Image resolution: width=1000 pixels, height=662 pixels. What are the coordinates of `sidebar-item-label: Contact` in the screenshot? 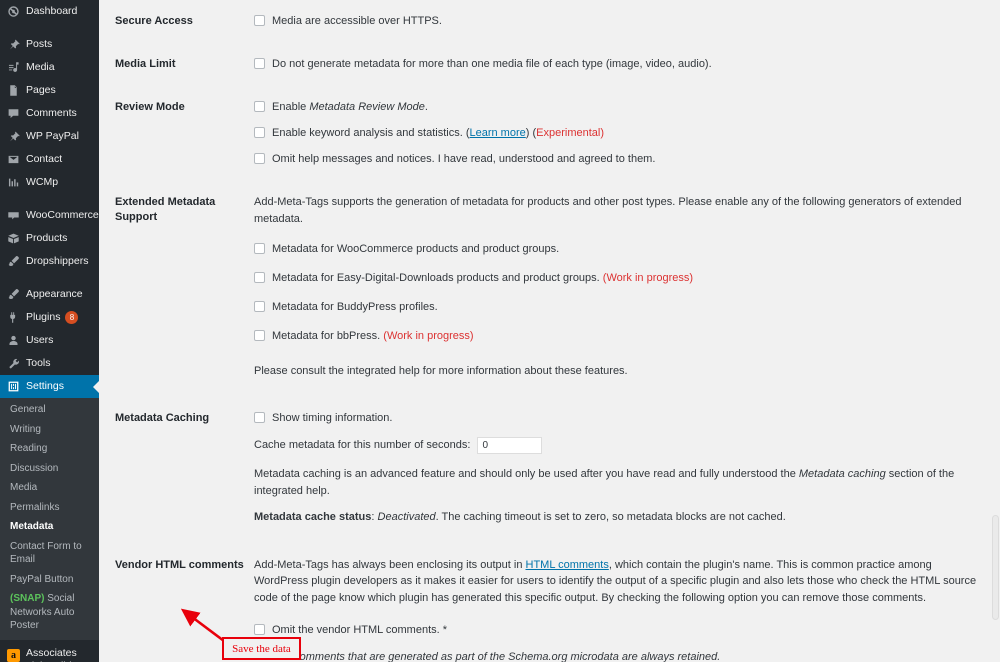 It's located at (44, 158).